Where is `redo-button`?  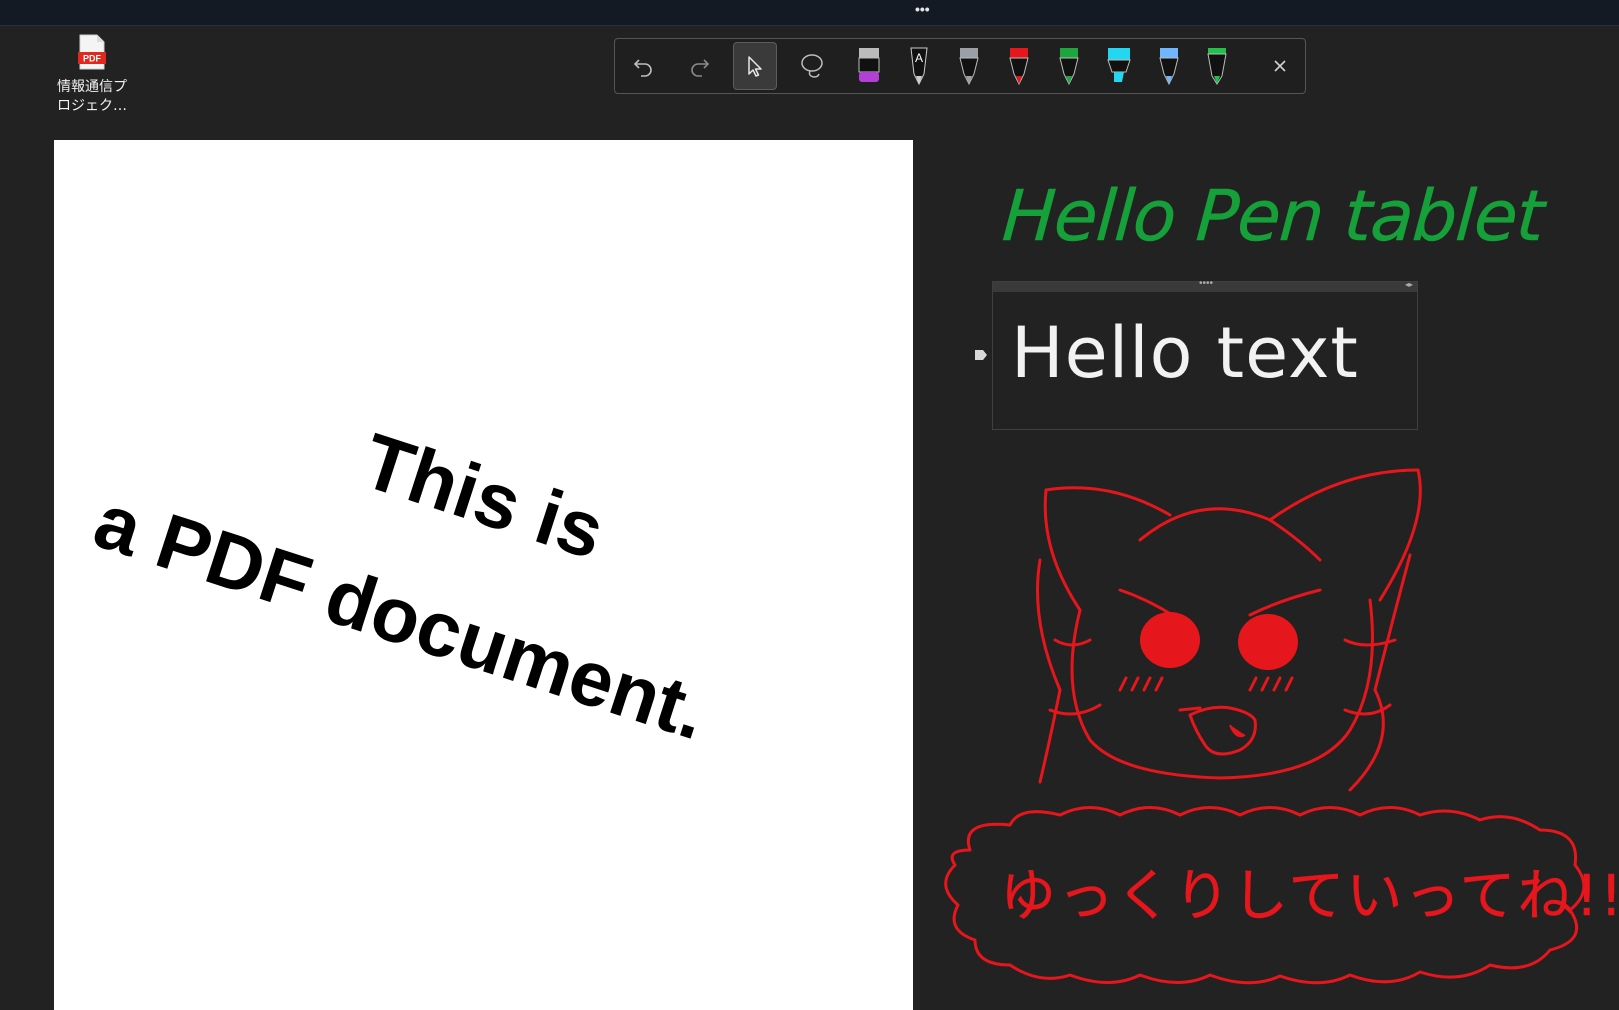 redo-button is located at coordinates (700, 66).